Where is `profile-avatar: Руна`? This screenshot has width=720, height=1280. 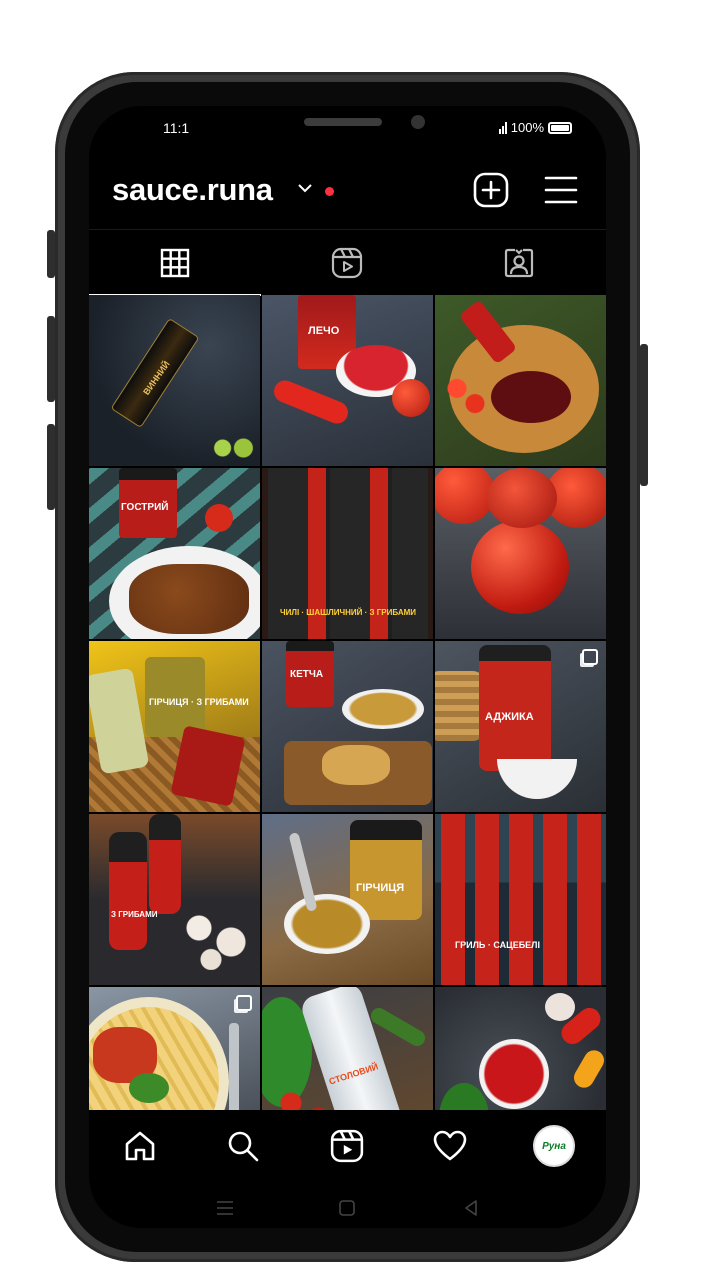 profile-avatar: Руна is located at coordinates (554, 1146).